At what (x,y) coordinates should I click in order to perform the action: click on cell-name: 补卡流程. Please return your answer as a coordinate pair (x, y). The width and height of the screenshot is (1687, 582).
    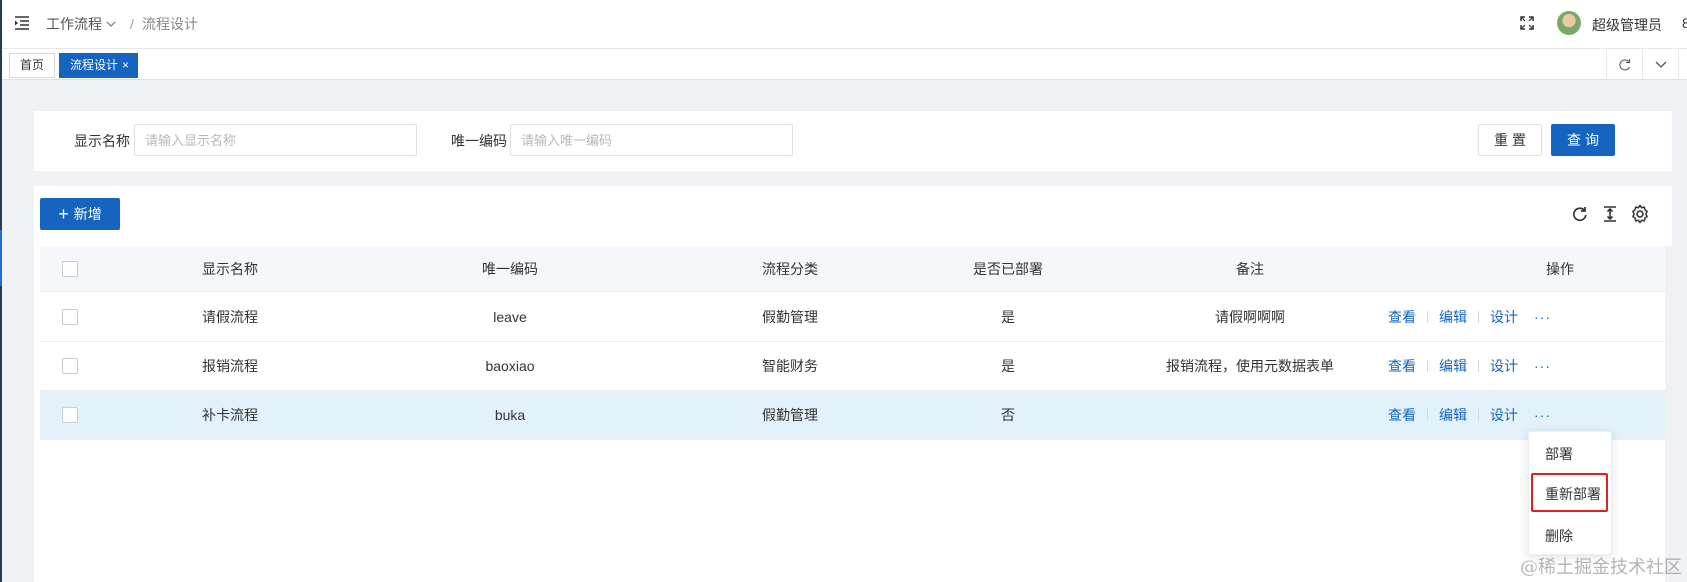
    Looking at the image, I should click on (230, 415).